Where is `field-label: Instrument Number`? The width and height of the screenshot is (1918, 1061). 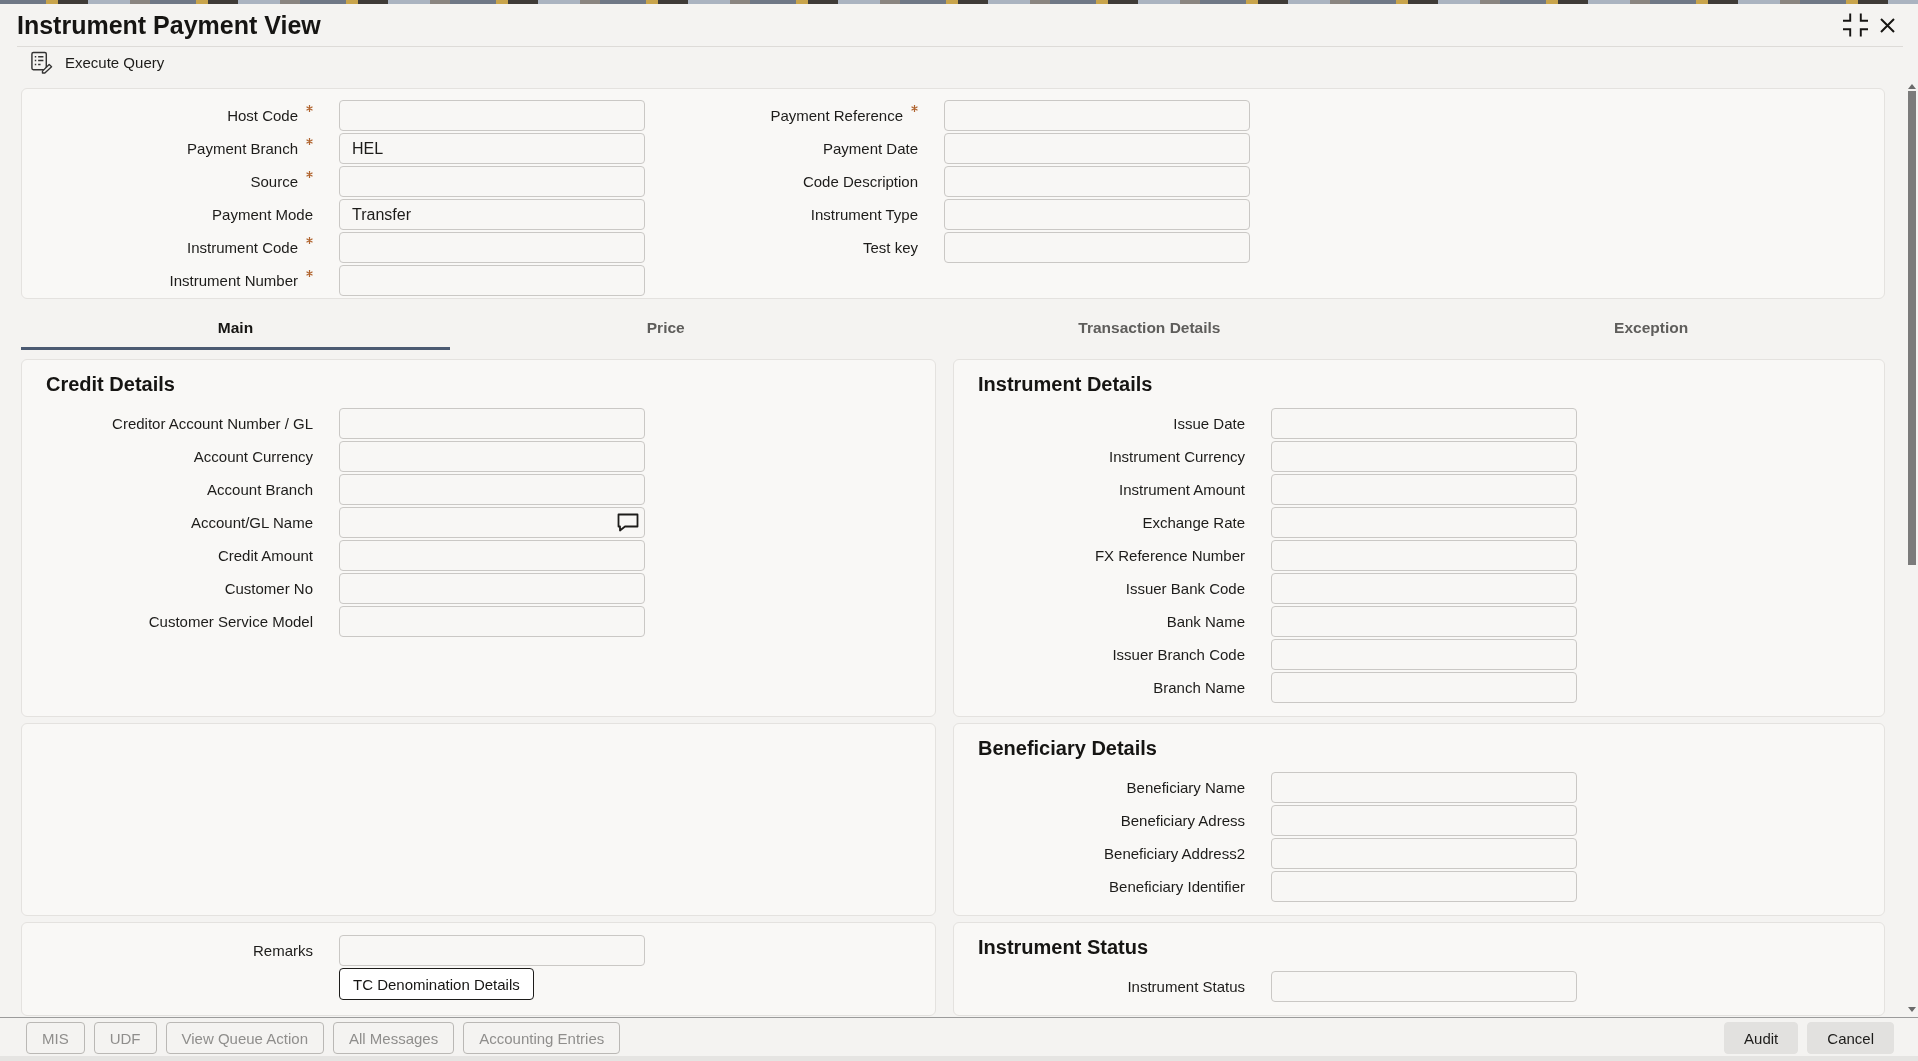 field-label: Instrument Number is located at coordinates (233, 280).